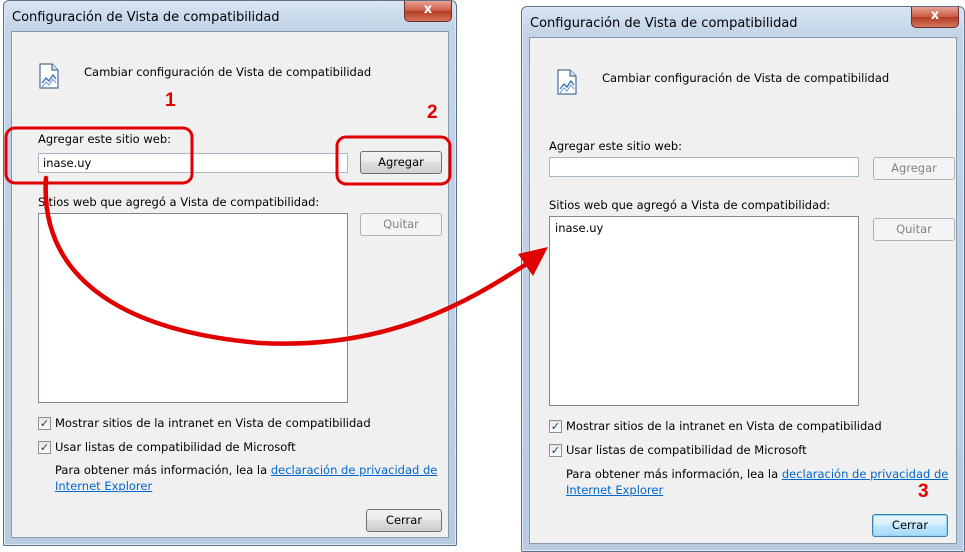 The image size is (965, 552). Describe the element at coordinates (579, 228) in the screenshot. I see `list-item: inase.uy` at that location.